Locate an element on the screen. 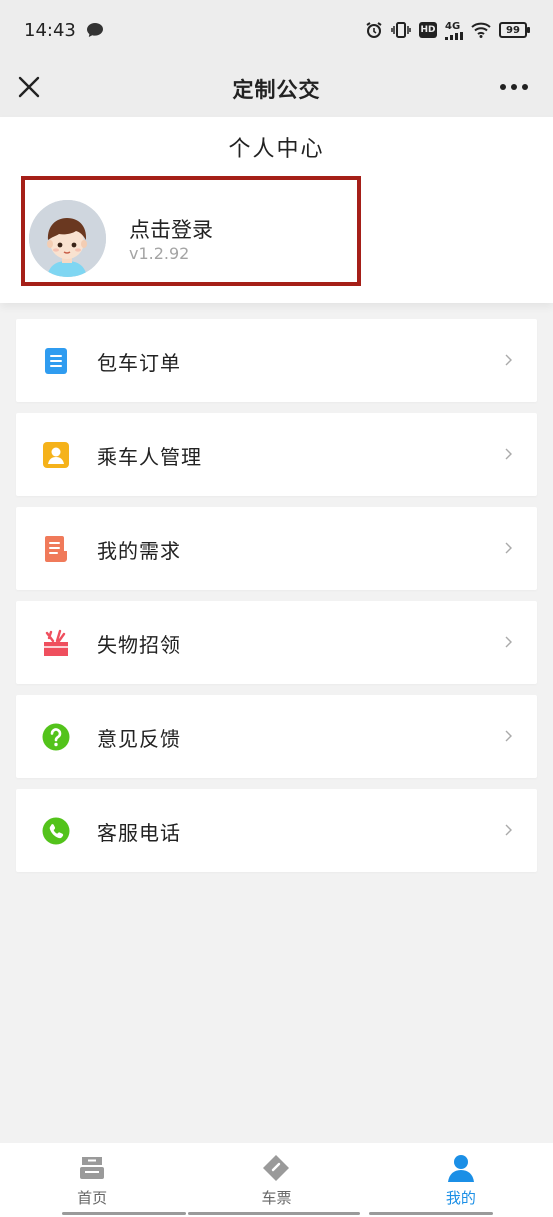 This screenshot has width=553, height=1217. profile-person-icon is located at coordinates (460, 1168).